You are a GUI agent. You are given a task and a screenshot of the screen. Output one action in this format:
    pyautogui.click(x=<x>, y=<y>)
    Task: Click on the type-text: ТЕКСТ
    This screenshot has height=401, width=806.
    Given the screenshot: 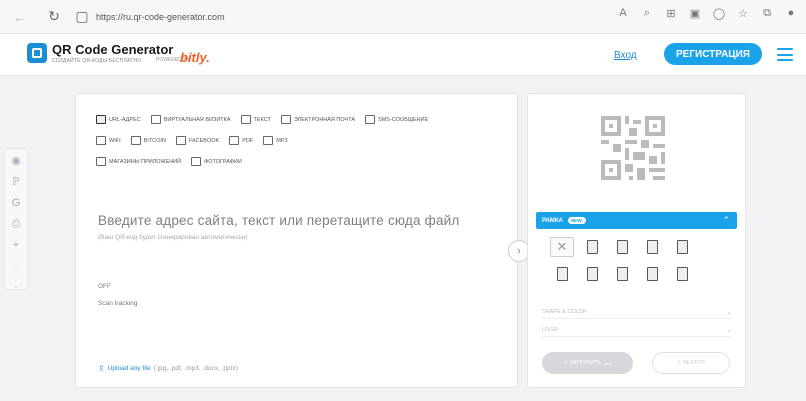 What is the action you would take?
    pyautogui.click(x=255, y=119)
    